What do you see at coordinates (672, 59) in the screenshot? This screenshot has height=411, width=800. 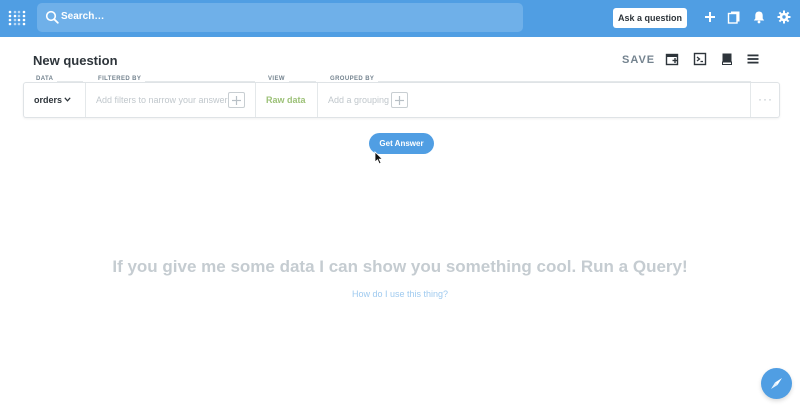 I see `add-to-dashboard-icon` at bounding box center [672, 59].